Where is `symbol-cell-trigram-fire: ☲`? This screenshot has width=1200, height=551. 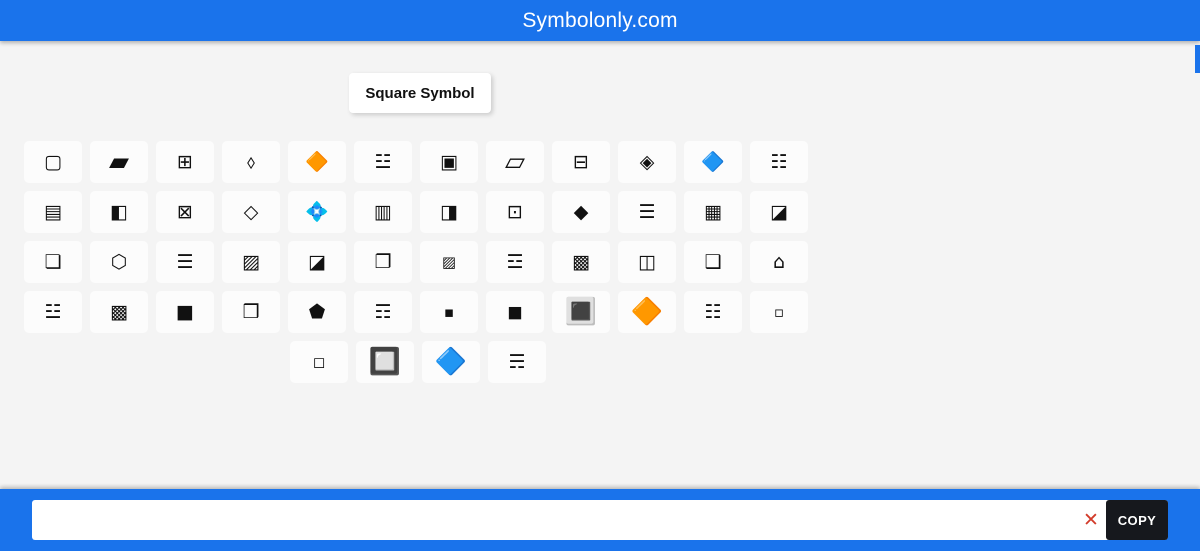
symbol-cell-trigram-fire: ☲ is located at coordinates (515, 262).